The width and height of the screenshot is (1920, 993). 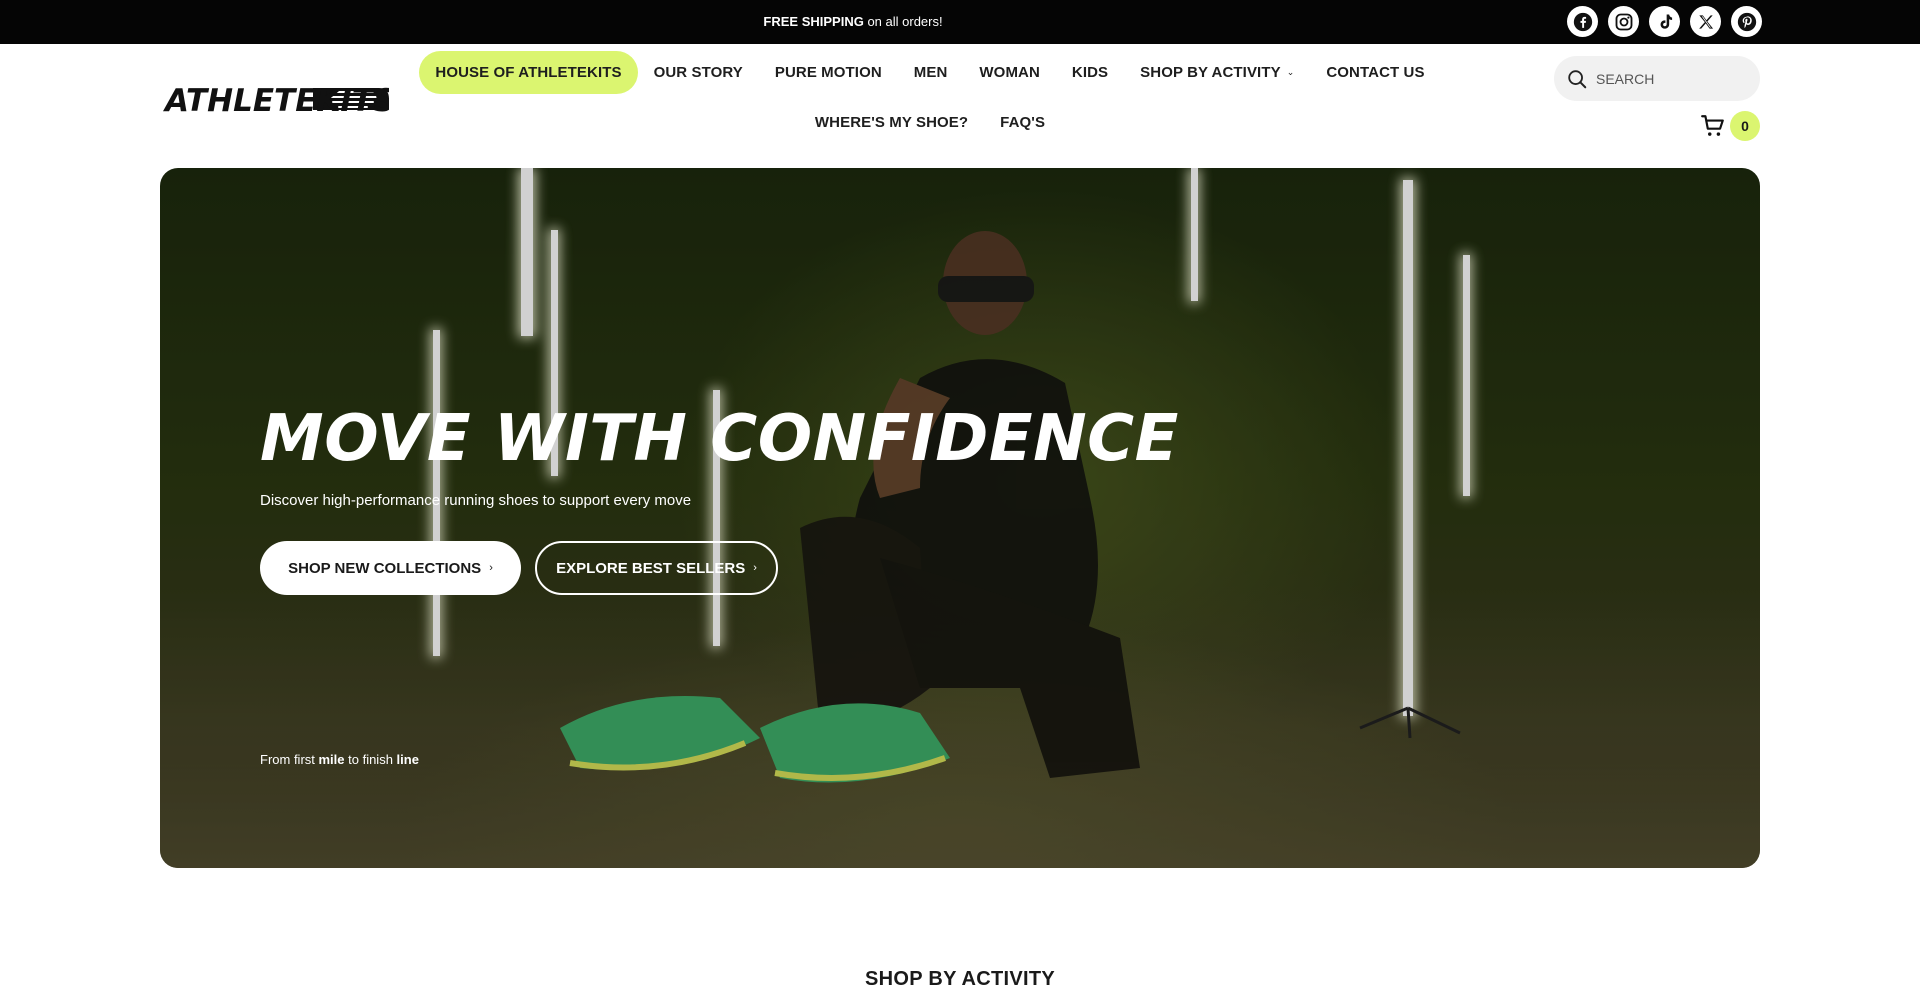 I want to click on nav-label: KIDS, so click(x=1090, y=72).